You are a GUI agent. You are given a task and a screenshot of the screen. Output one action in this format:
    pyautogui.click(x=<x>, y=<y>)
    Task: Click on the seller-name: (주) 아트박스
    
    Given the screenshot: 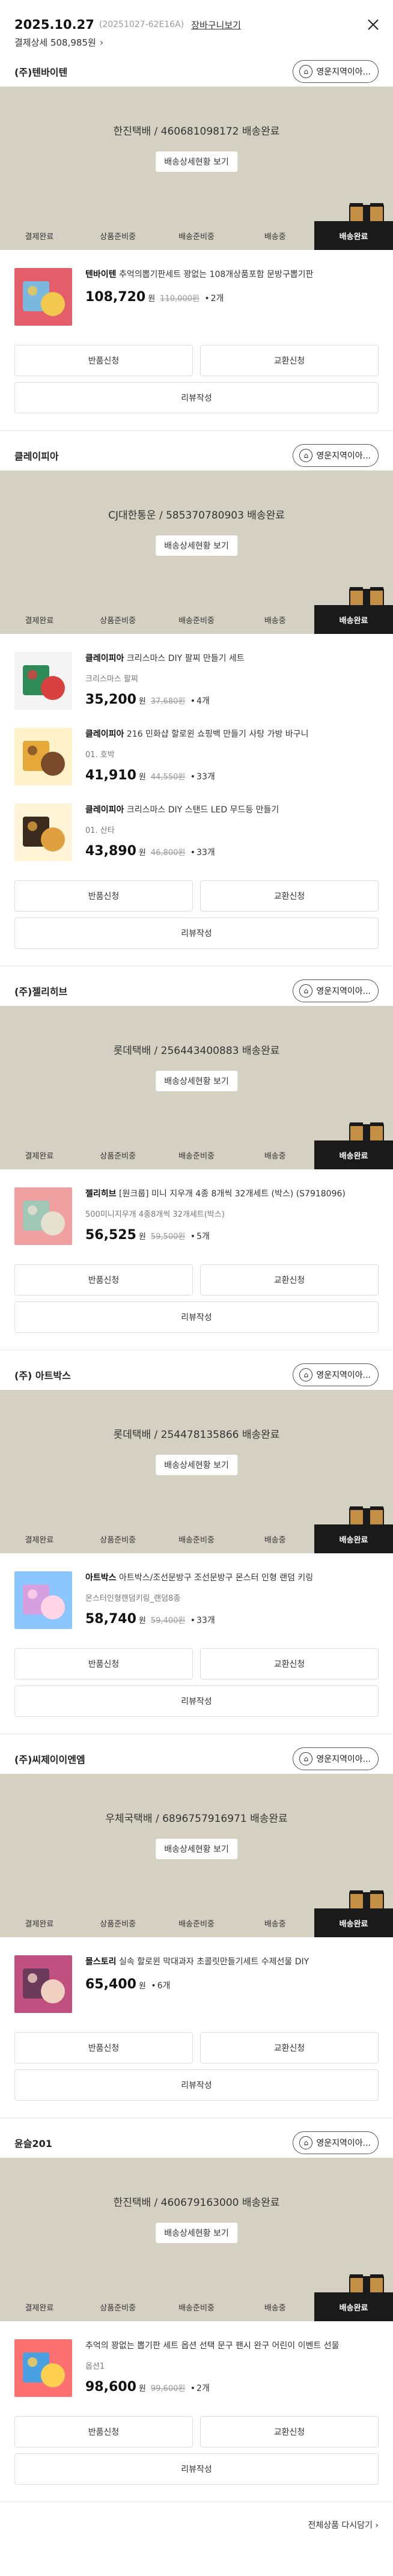 What is the action you would take?
    pyautogui.click(x=42, y=1375)
    